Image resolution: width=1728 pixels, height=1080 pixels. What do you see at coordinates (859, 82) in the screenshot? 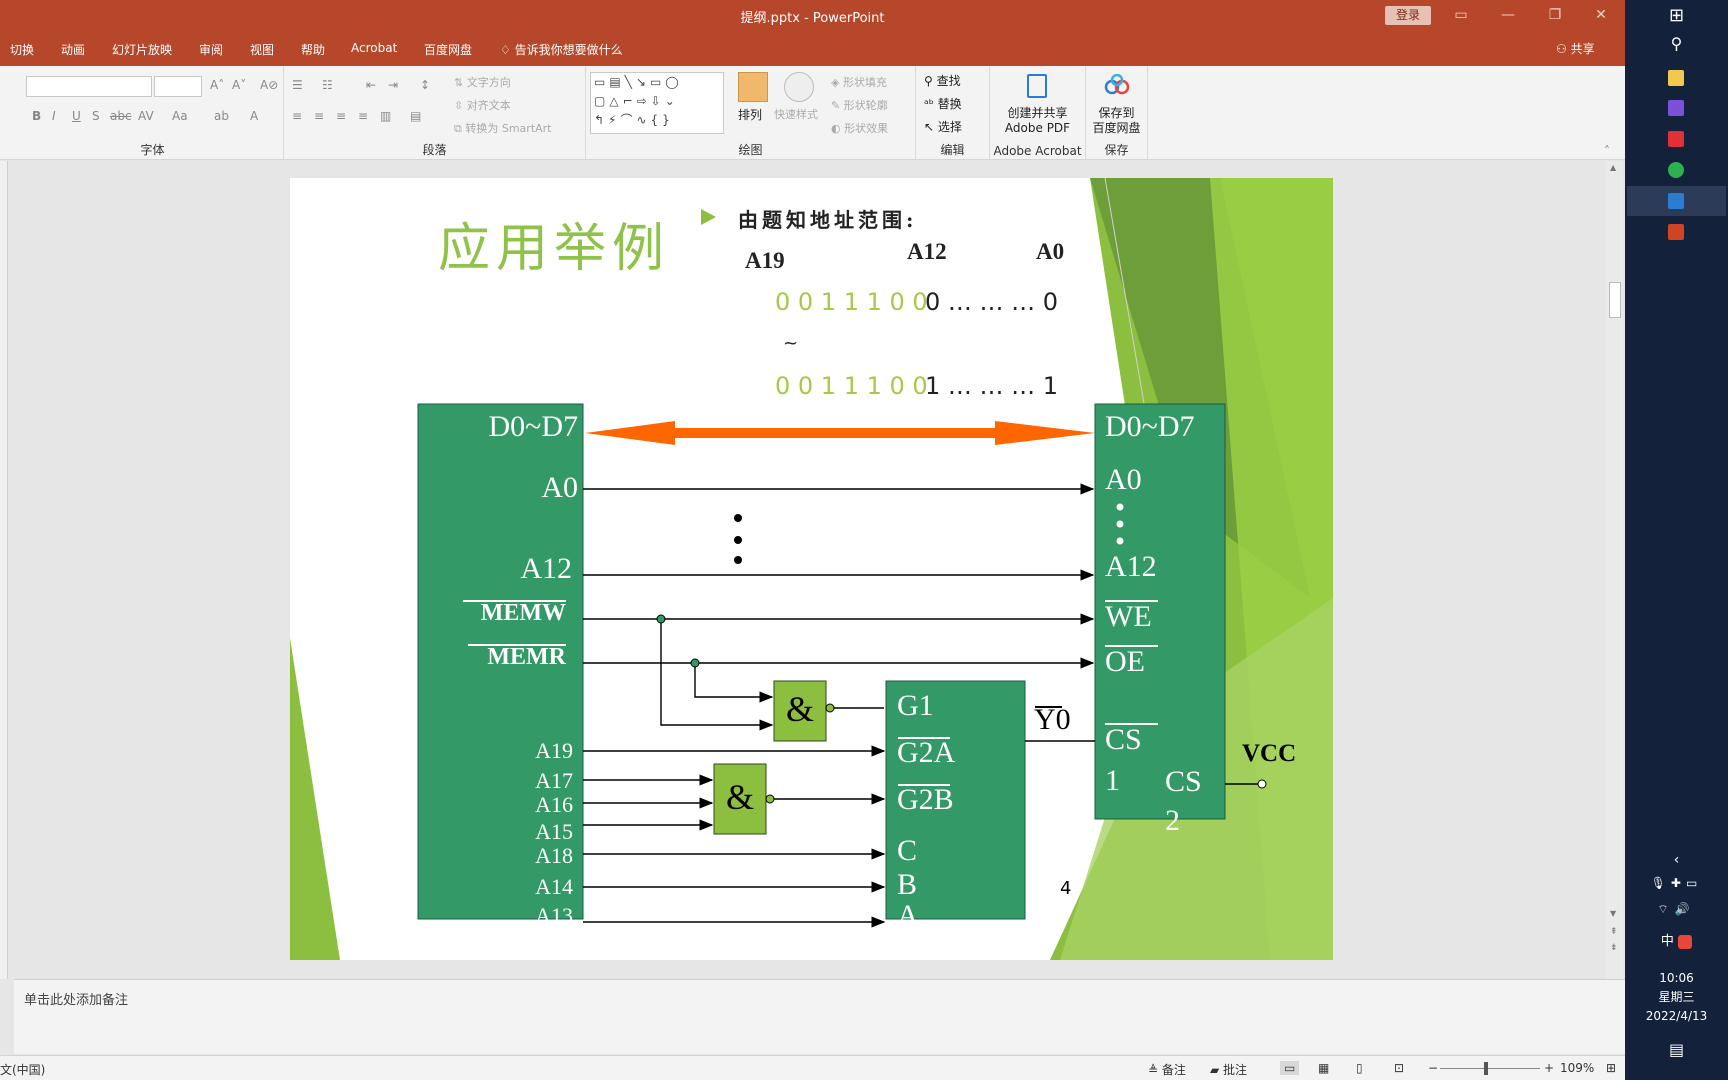
I see `shape-fill-button: ◈ 形状填充` at bounding box center [859, 82].